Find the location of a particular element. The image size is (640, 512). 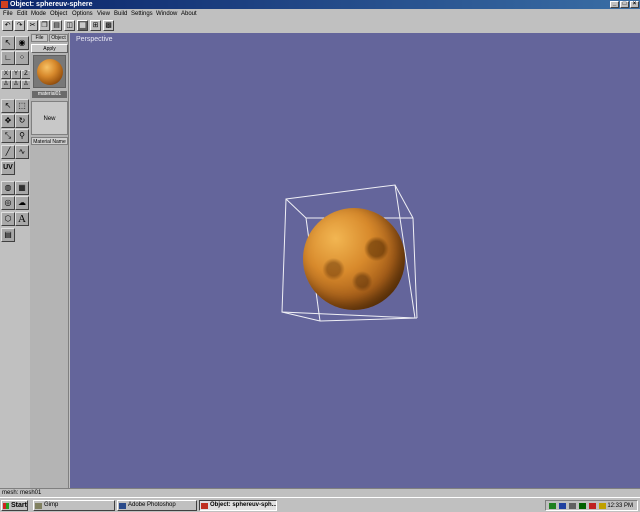

table-icon: ▤ is located at coordinates (8, 235).